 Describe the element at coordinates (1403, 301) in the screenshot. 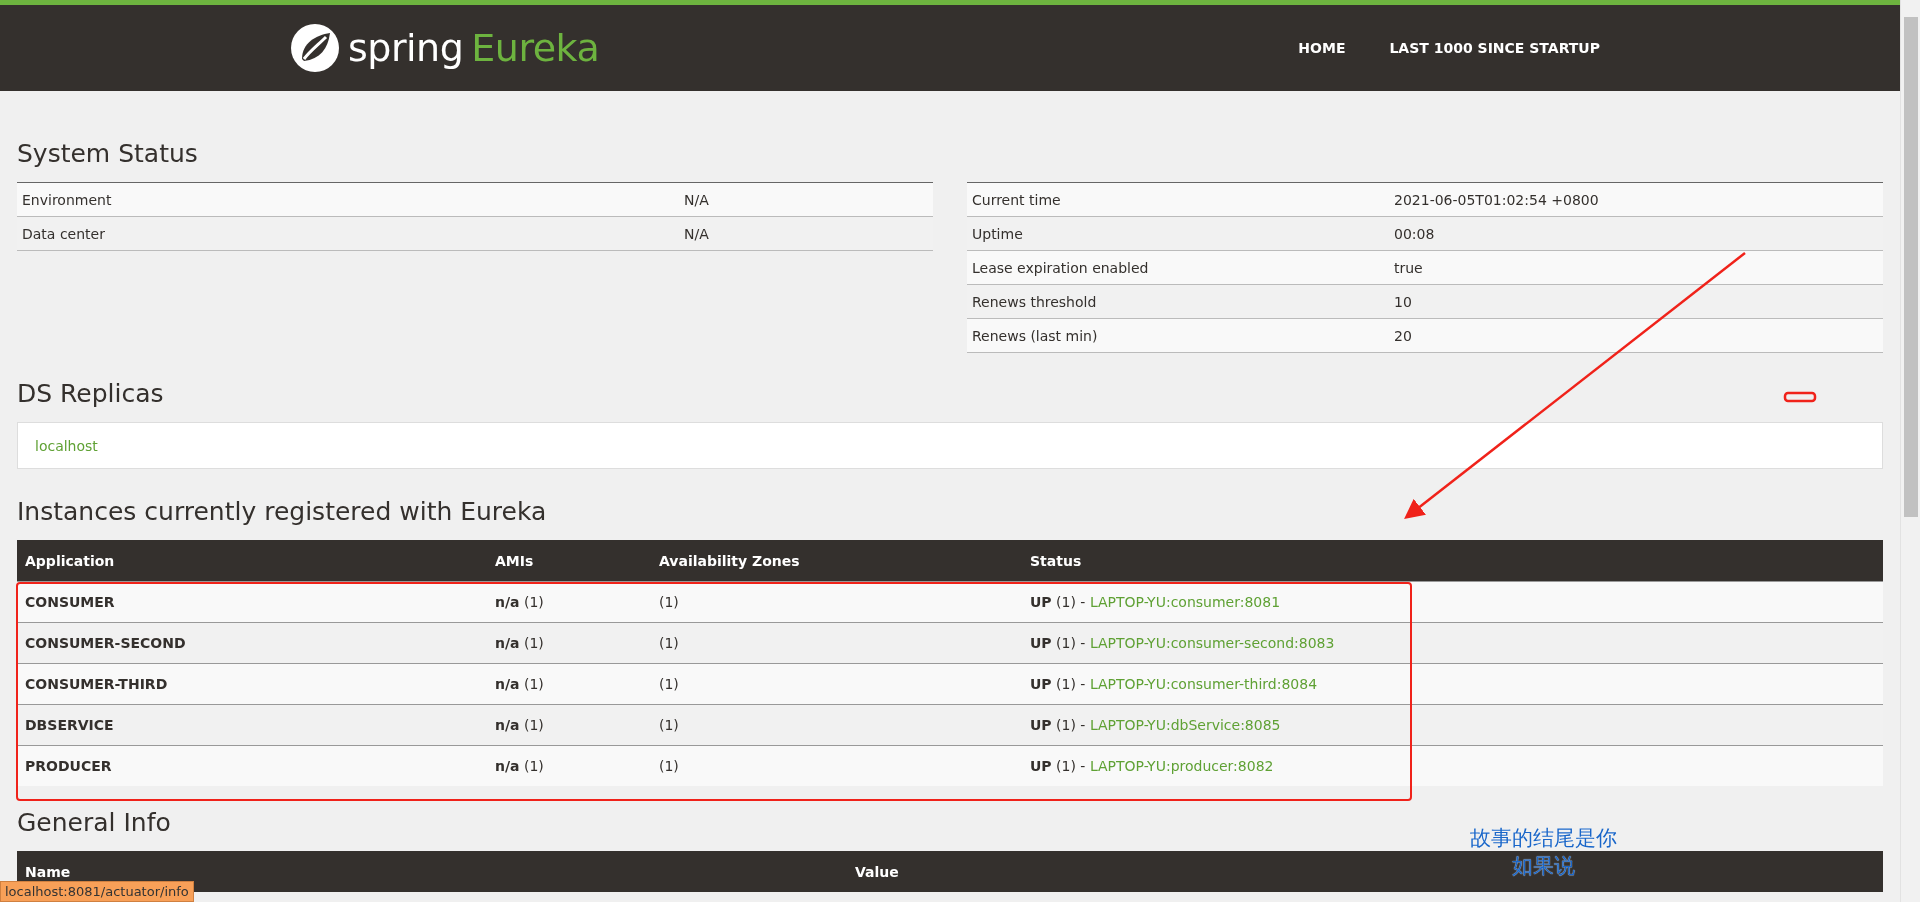

I see `table-cell-text: 10` at that location.